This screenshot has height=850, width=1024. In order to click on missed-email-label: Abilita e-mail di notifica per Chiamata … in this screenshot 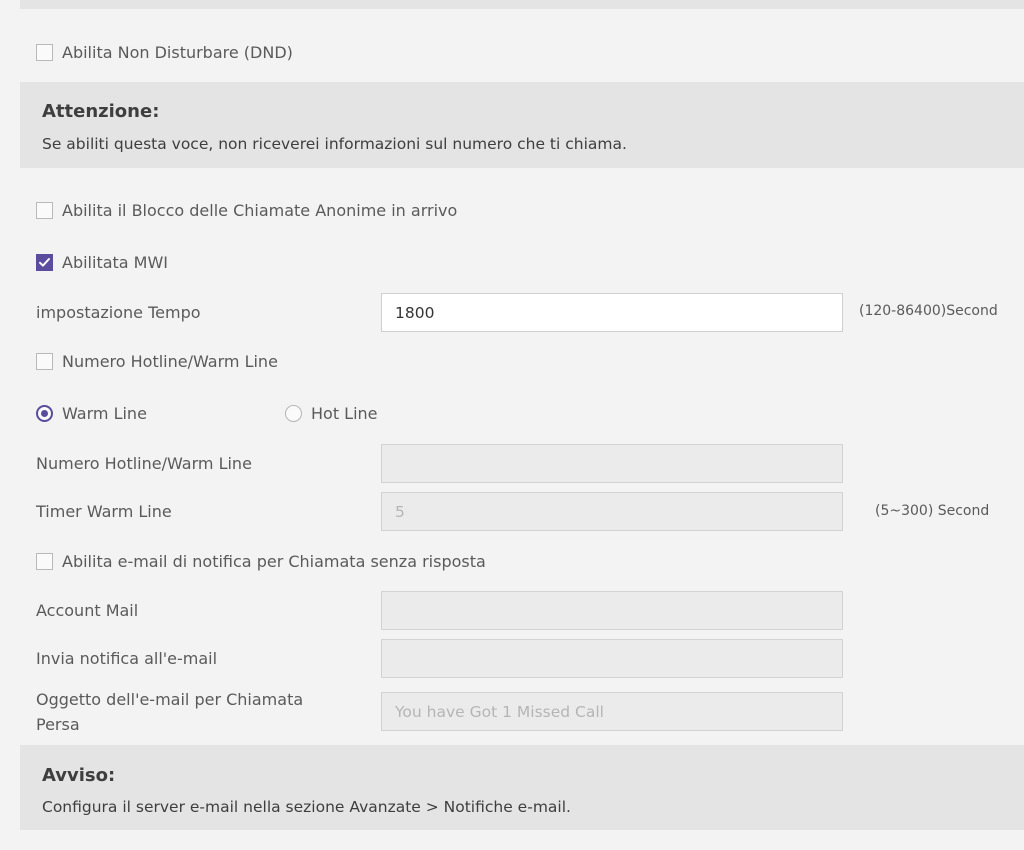, I will do `click(274, 561)`.